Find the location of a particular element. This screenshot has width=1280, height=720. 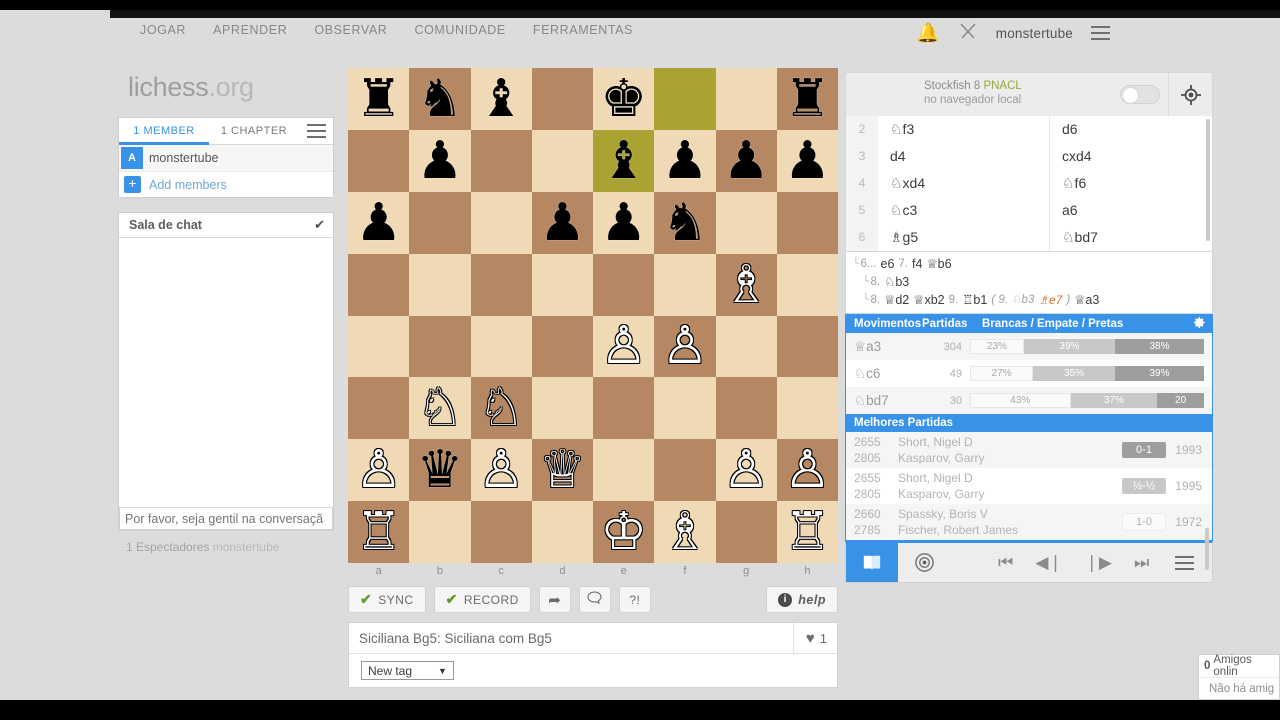

square-d1 is located at coordinates (562, 532).